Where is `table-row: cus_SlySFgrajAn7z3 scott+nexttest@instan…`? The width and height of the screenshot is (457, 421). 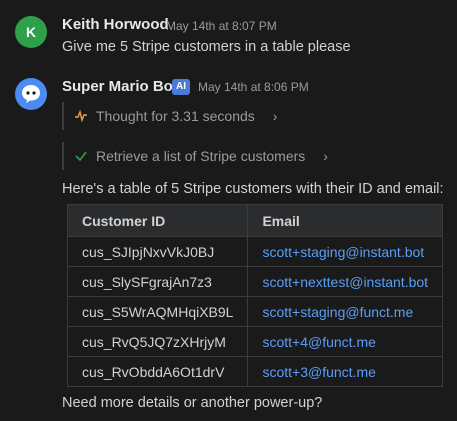 table-row: cus_SlySFgrajAn7z3 scott+nexttest@instan… is located at coordinates (255, 281).